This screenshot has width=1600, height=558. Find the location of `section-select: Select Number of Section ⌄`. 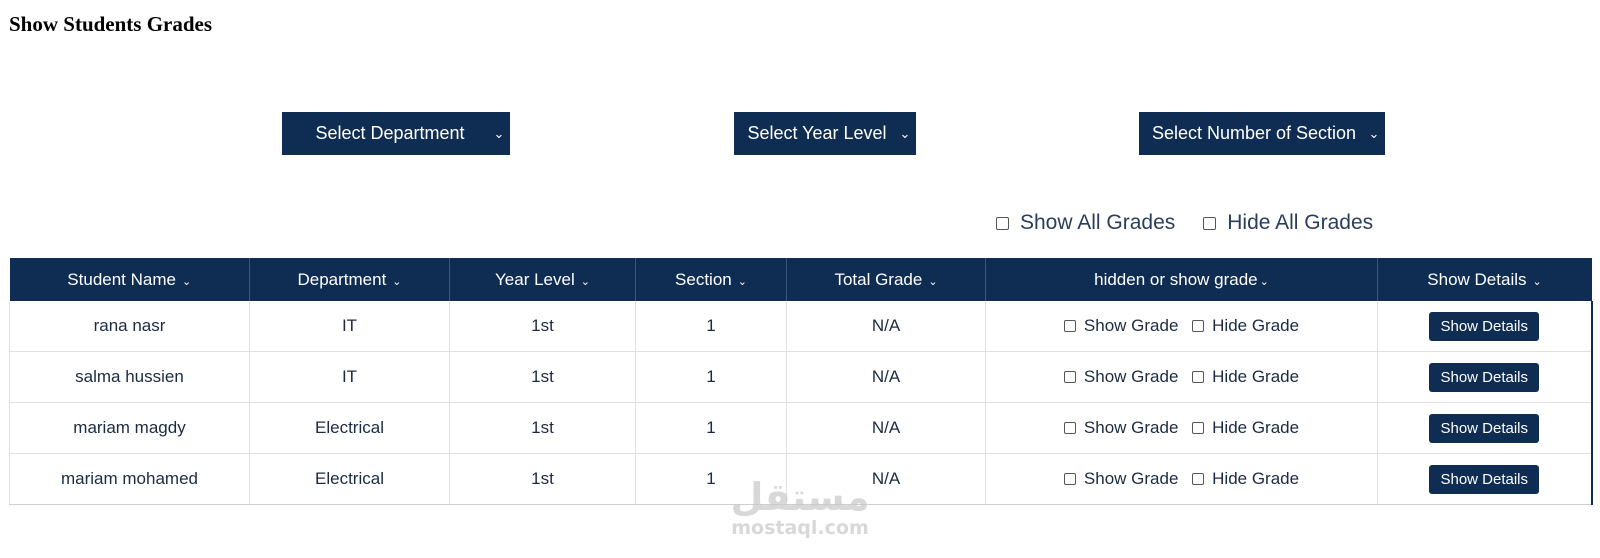

section-select: Select Number of Section ⌄ is located at coordinates (1262, 133).